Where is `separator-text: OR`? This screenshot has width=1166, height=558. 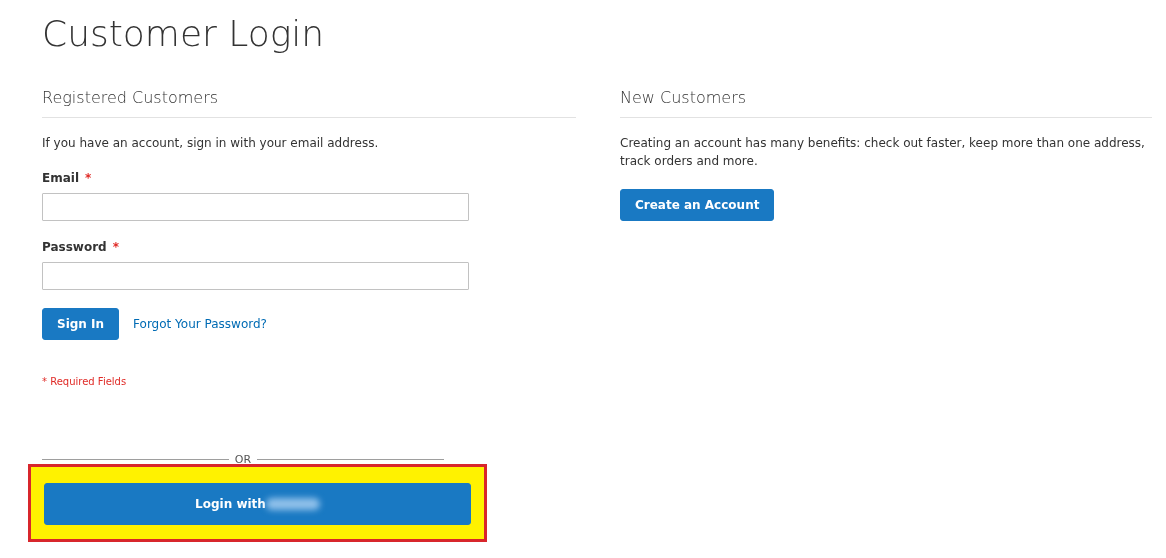 separator-text: OR is located at coordinates (243, 459).